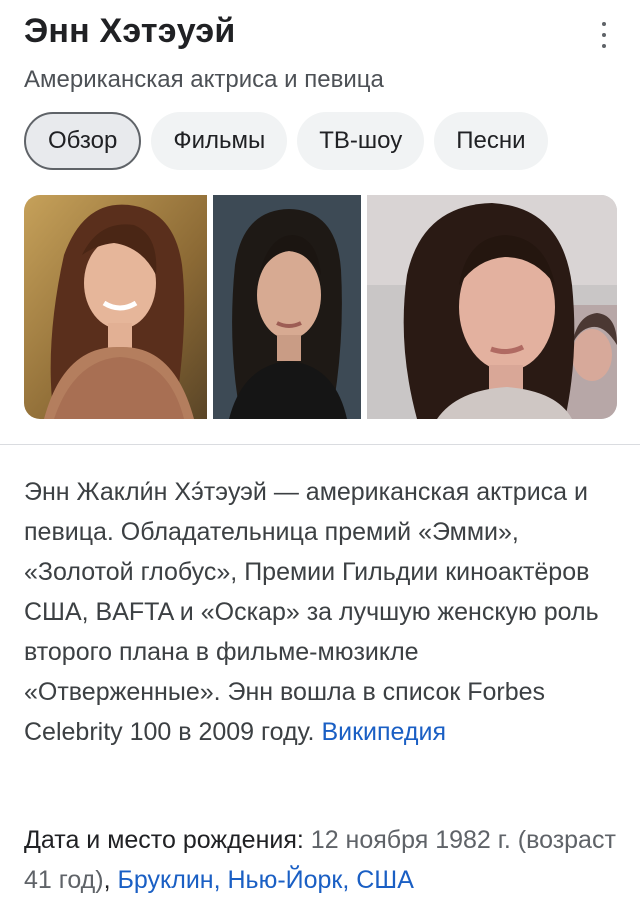  I want to click on page-title: Энн Хэтэуэй, so click(130, 31).